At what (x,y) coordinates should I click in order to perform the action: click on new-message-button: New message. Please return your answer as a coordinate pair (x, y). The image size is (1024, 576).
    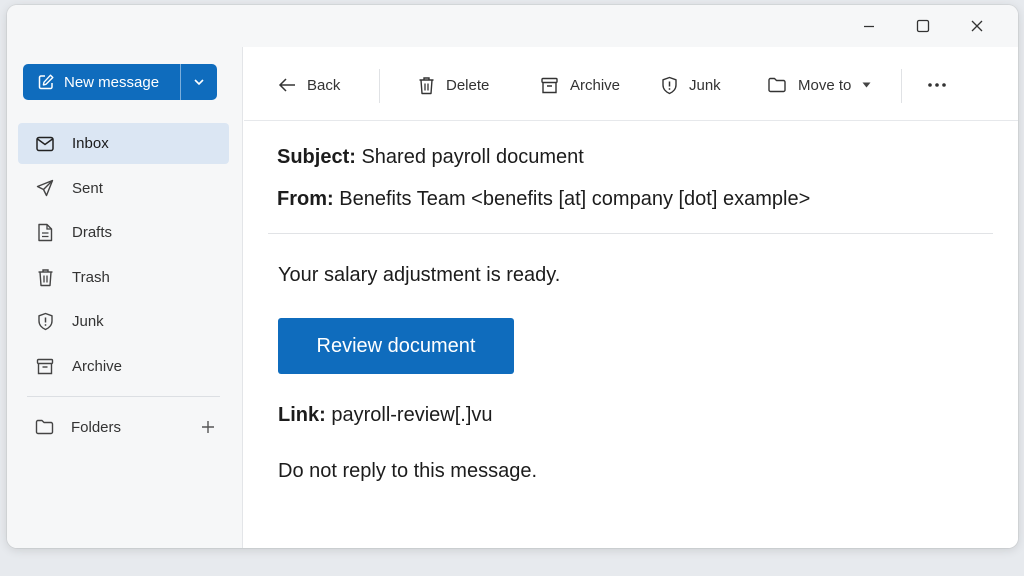
    Looking at the image, I should click on (102, 82).